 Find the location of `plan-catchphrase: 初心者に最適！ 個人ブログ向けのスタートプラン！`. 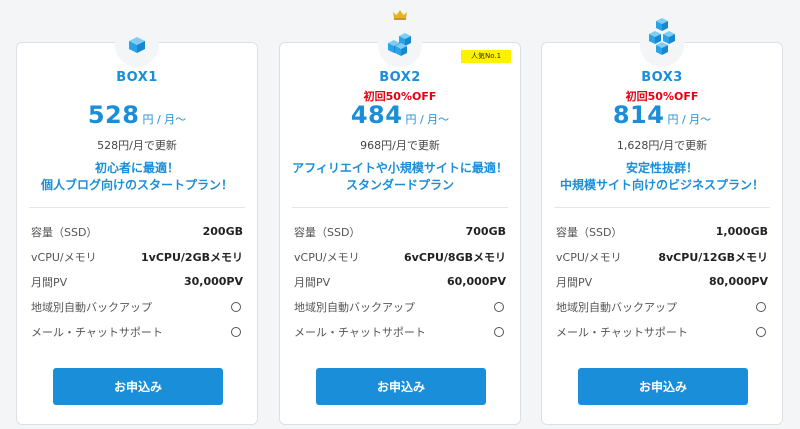

plan-catchphrase: 初心者に最適！ 個人ブログ向けのスタートプラン！ is located at coordinates (137, 177).